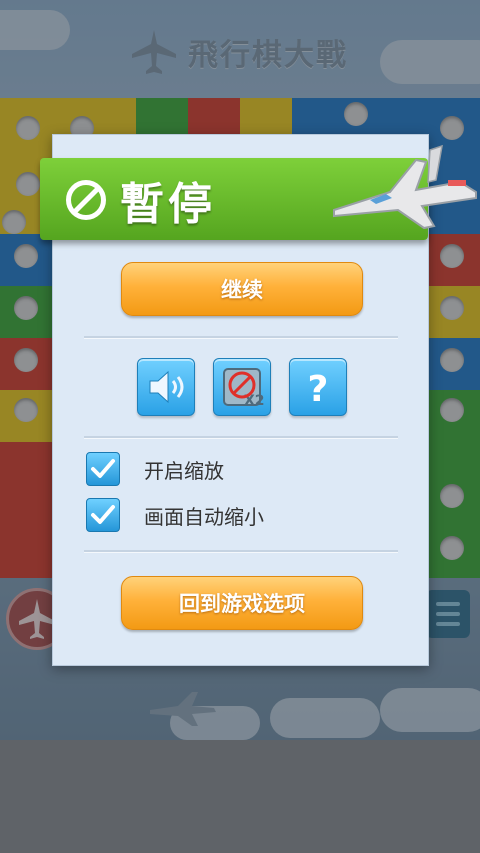 The image size is (480, 853). Describe the element at coordinates (184, 470) in the screenshot. I see `enable-zoom-label: 开启缩放` at that location.